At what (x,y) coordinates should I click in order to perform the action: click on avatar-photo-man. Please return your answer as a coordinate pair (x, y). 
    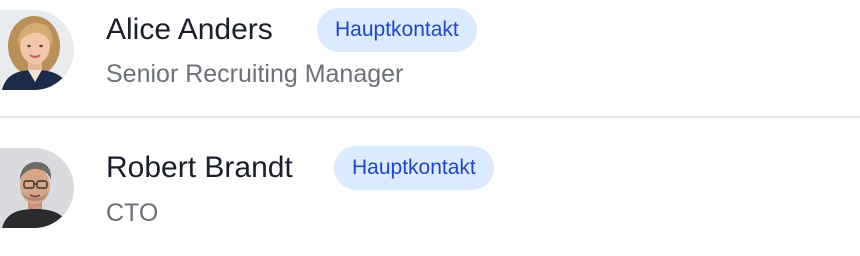
    Looking at the image, I should click on (37, 188).